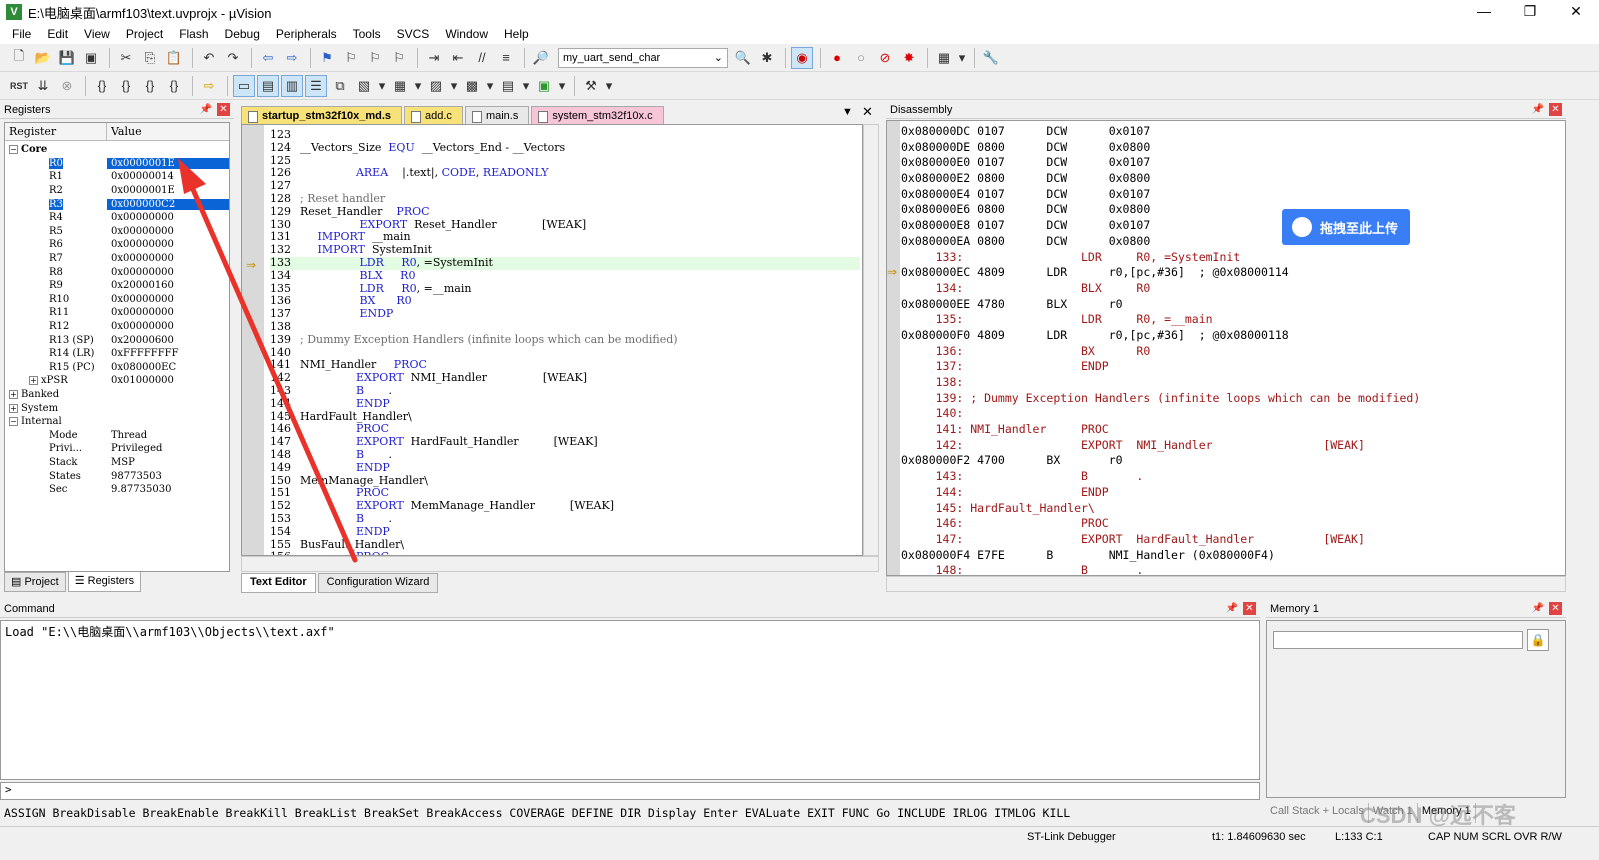 This screenshot has width=1599, height=860. What do you see at coordinates (233, 58) in the screenshot?
I see `redo-icon: ↷` at bounding box center [233, 58].